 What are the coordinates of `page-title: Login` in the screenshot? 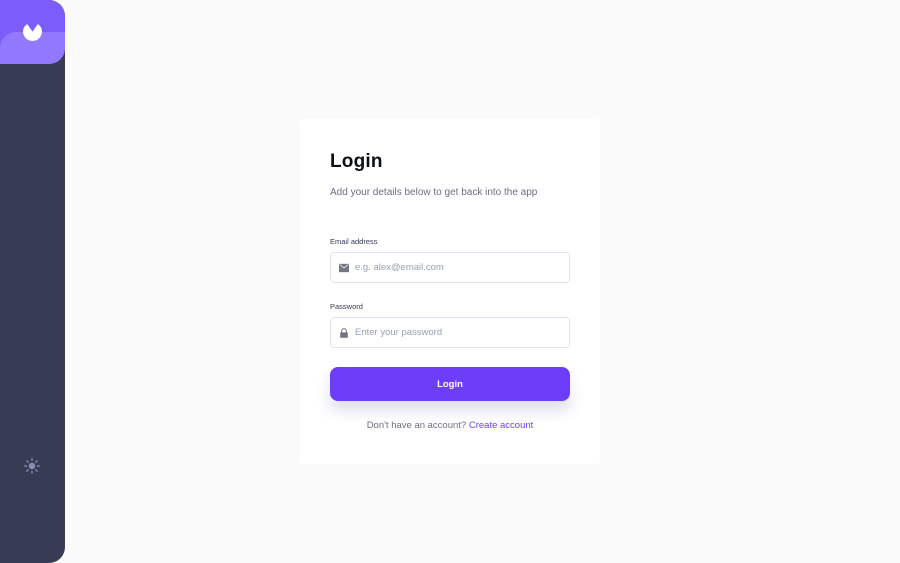 It's located at (356, 161).